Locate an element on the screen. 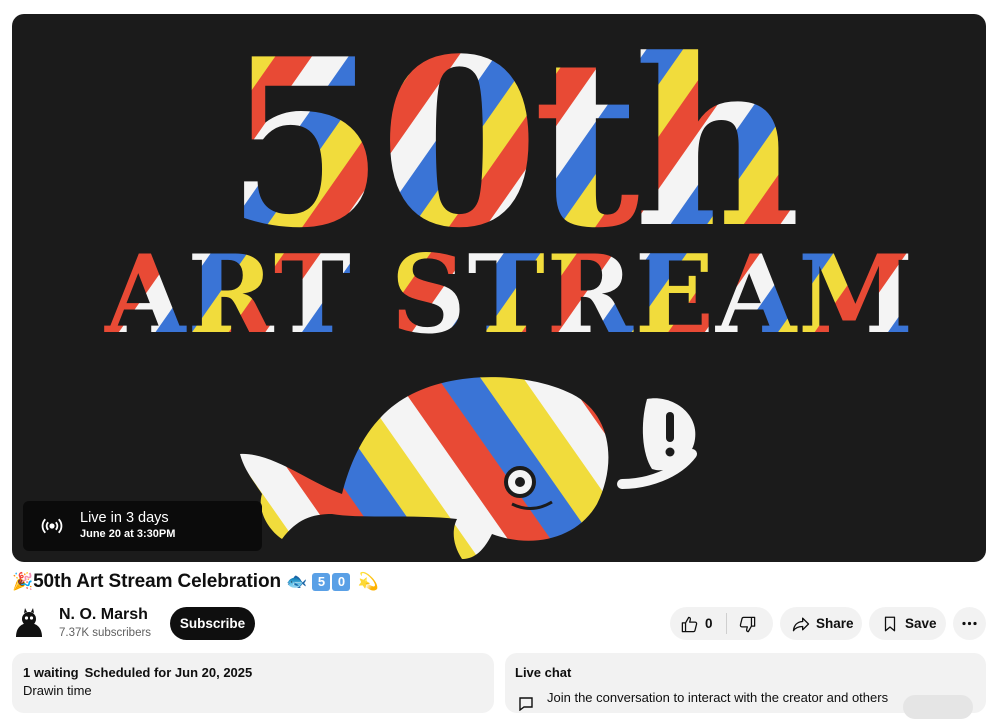 This screenshot has height=719, width=1000. thumbnail-title-art-stream: ART STREAM is located at coordinates (509, 295).